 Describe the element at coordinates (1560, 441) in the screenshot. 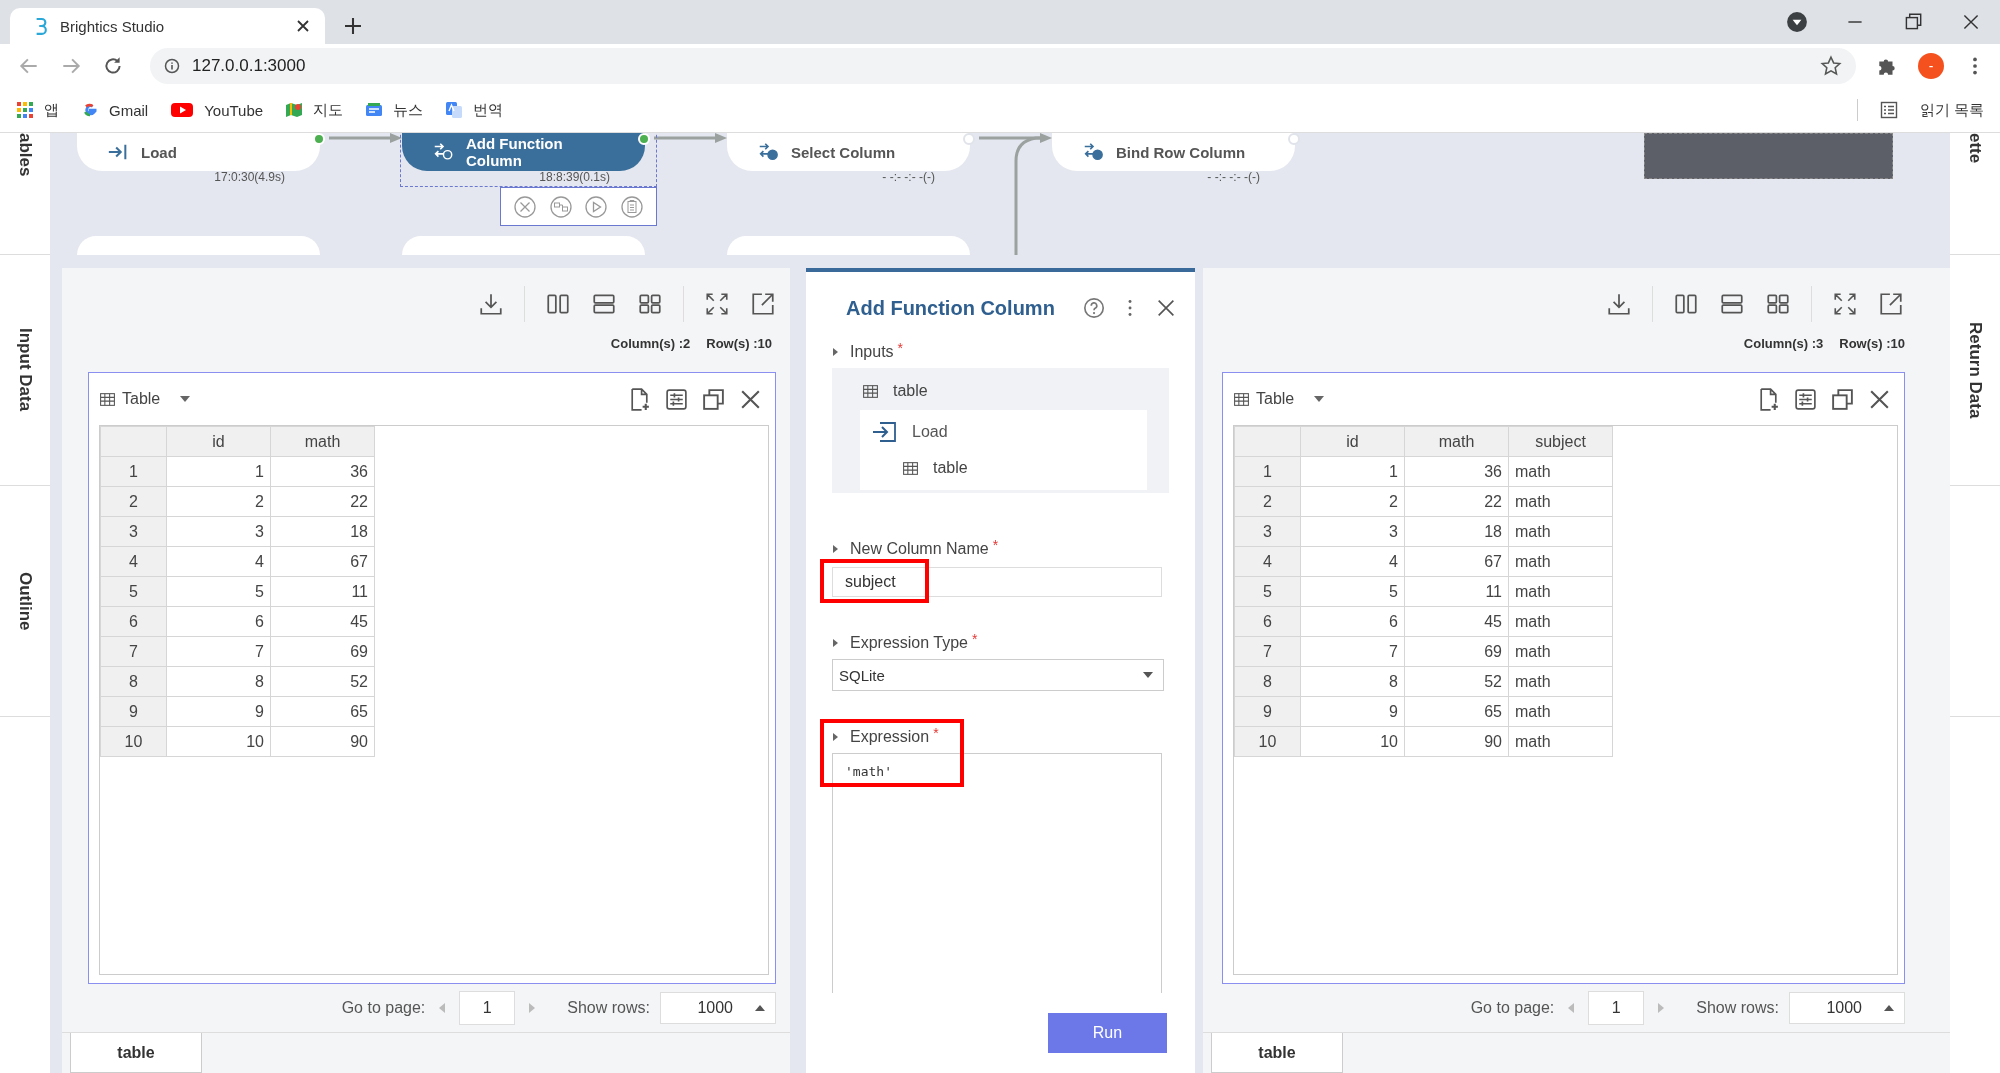

I see `column-header: subject` at that location.